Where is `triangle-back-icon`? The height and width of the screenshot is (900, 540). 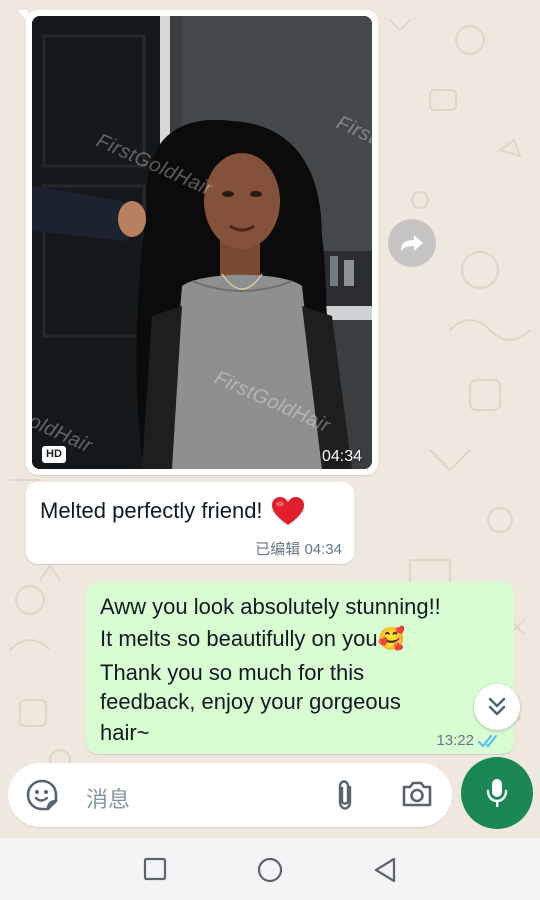 triangle-back-icon is located at coordinates (385, 870).